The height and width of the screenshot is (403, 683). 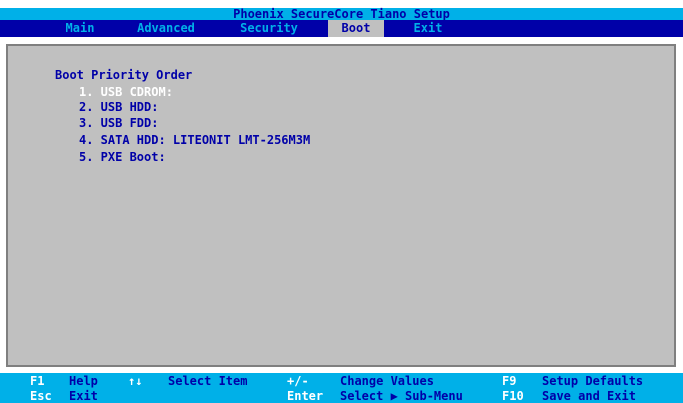 What do you see at coordinates (401, 396) in the screenshot?
I see `help-desc-select-submenu: Select ▶ Sub-Menu` at bounding box center [401, 396].